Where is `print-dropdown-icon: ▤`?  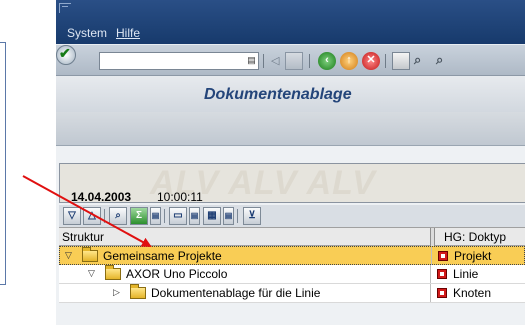
print-dropdown-icon: ▤ is located at coordinates (194, 216).